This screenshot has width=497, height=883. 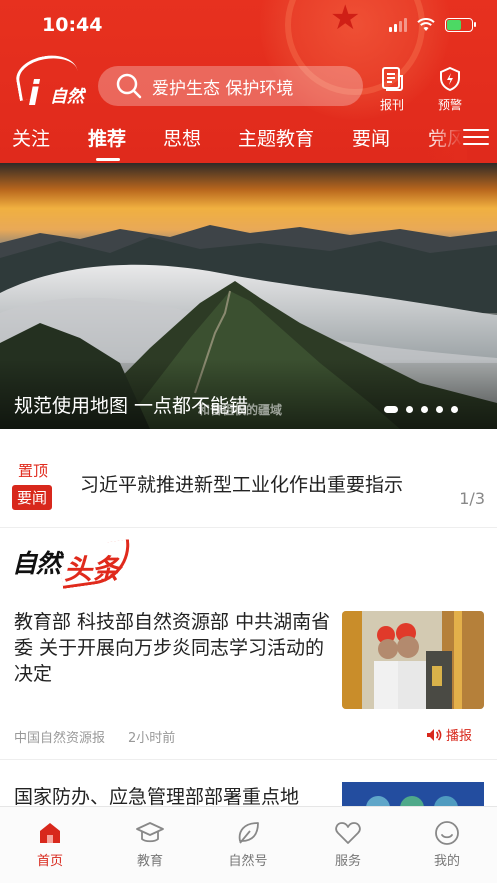 I want to click on nav-profile: 我的, so click(x=447, y=844).